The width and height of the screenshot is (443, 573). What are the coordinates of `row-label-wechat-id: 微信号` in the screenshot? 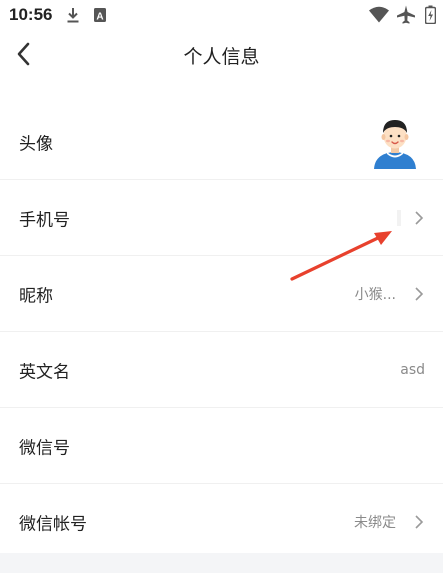 It's located at (44, 448).